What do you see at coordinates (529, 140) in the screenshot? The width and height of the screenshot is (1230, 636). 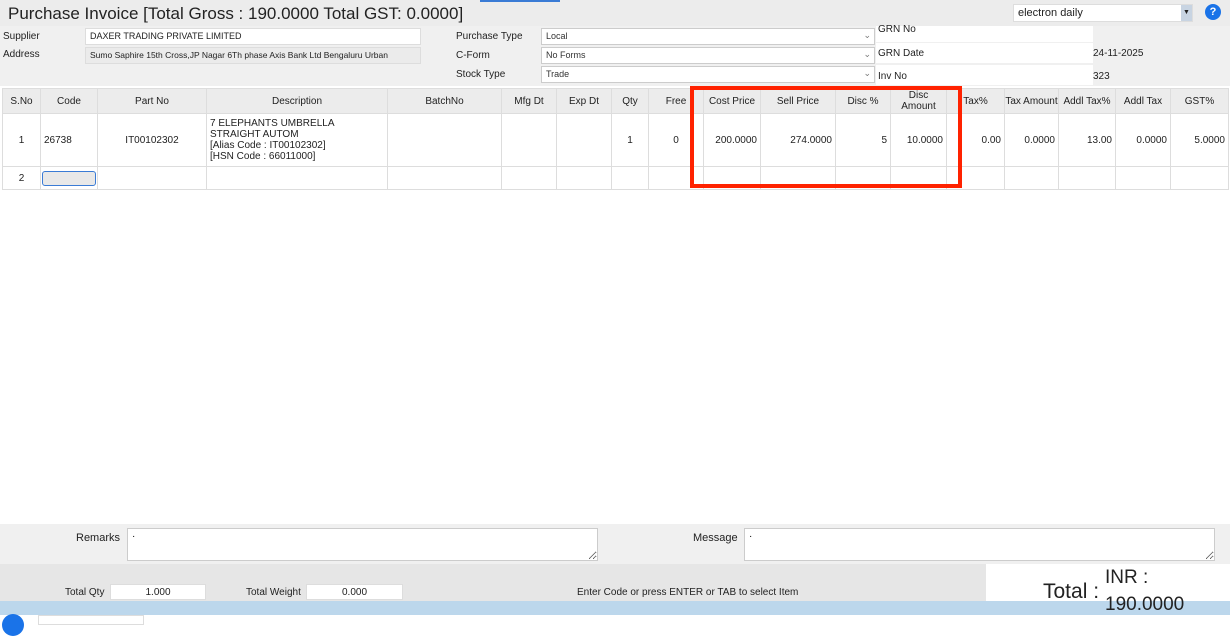 I see `cell-mfg` at bounding box center [529, 140].